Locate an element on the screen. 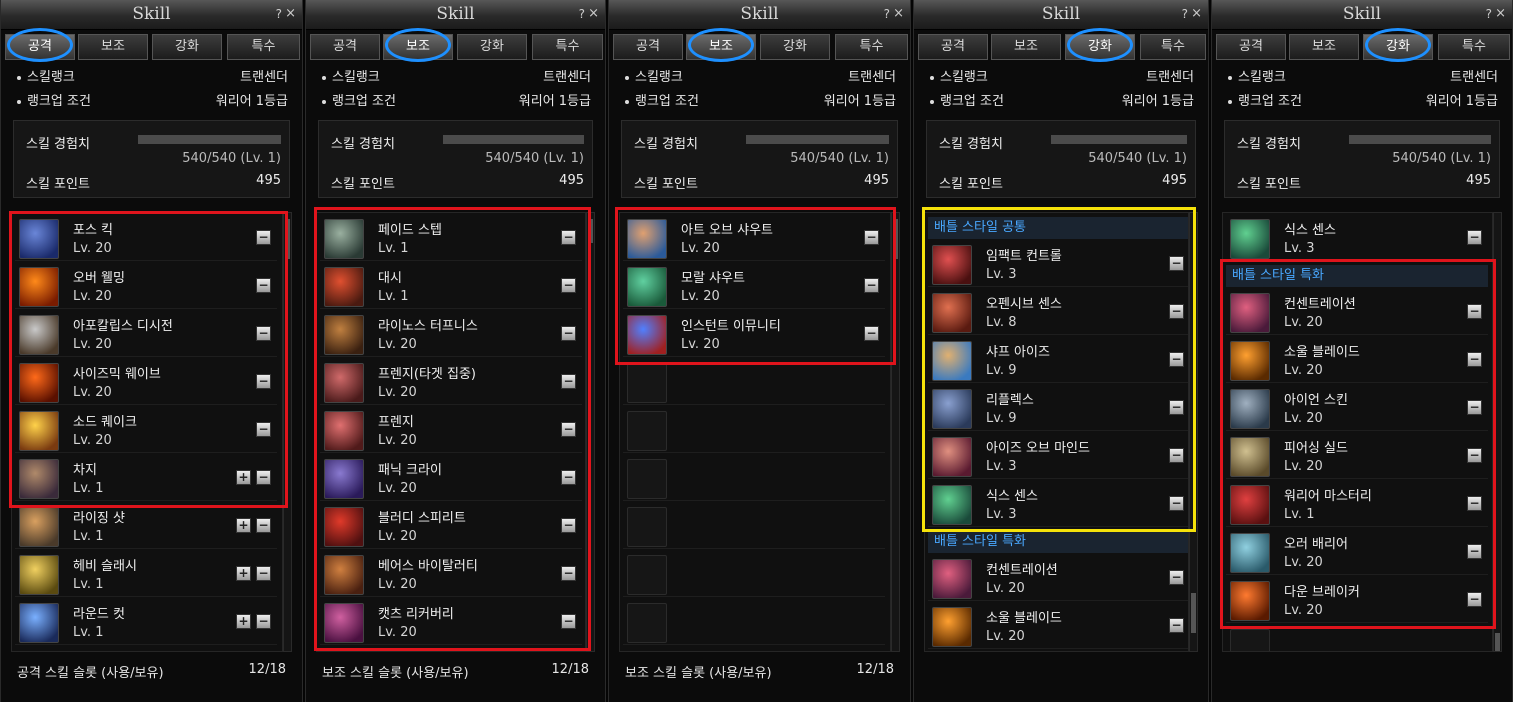 Image resolution: width=1513 pixels, height=702 pixels. experience-box: 스킬 경험치 540/540 (Lv. 1) 스킬 포인트 495 is located at coordinates (1061, 159).